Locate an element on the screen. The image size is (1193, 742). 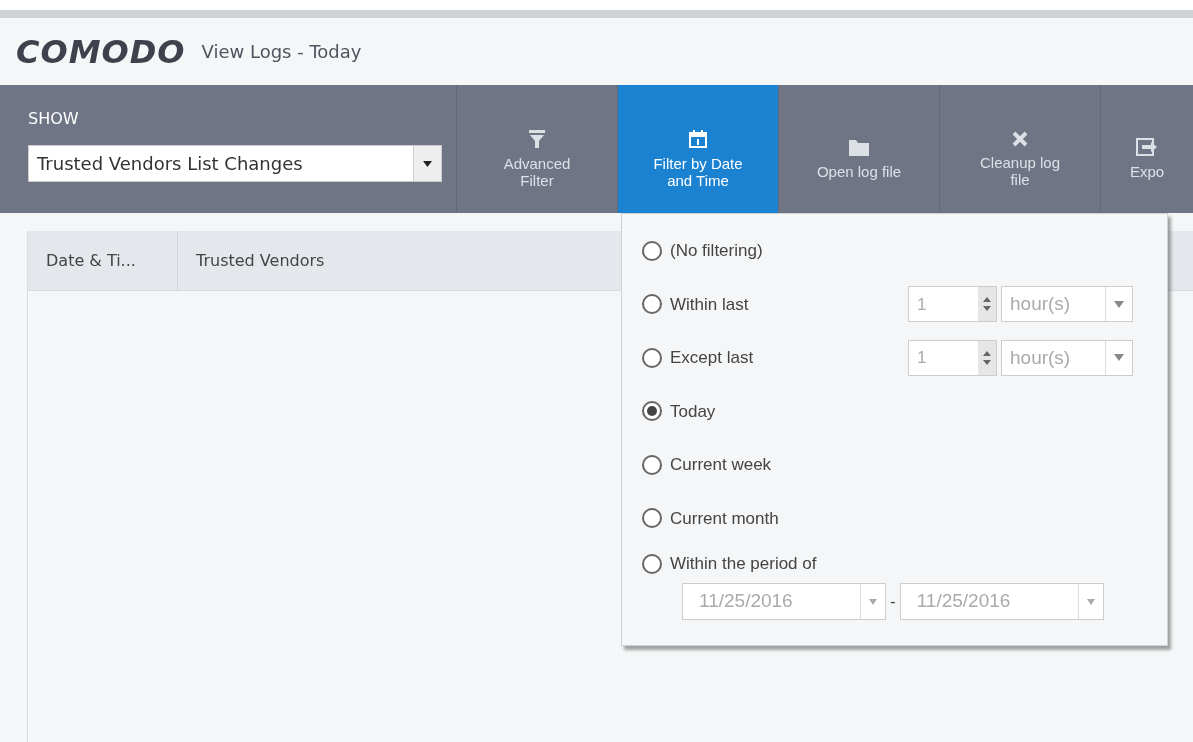
option-label: Within last is located at coordinates (709, 304).